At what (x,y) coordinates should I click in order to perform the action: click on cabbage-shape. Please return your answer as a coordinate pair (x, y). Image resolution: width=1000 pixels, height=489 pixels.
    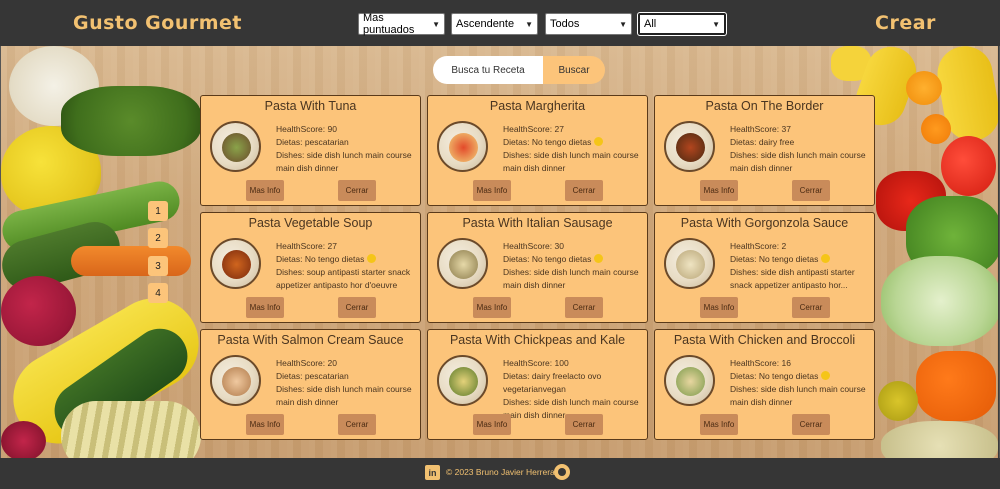
    Looking at the image, I should click on (939, 301).